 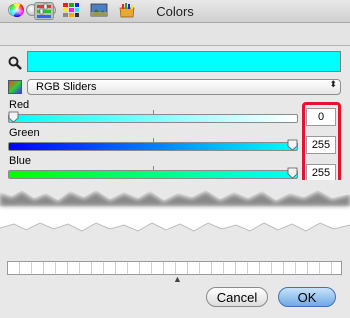 What do you see at coordinates (237, 297) in the screenshot?
I see `cancel-button: Cancel` at bounding box center [237, 297].